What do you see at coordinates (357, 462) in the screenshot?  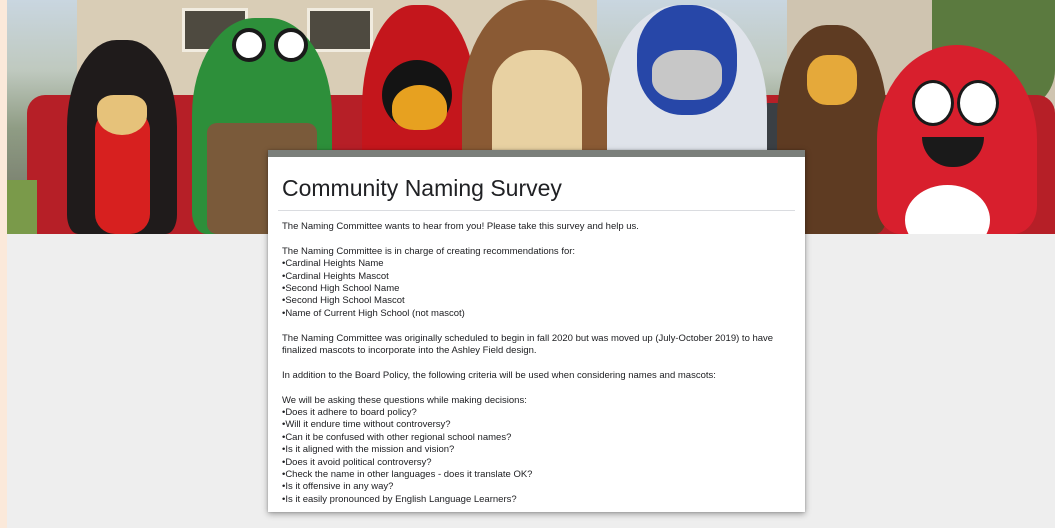 I see `question-item: •Does it avoid political controversy?` at bounding box center [357, 462].